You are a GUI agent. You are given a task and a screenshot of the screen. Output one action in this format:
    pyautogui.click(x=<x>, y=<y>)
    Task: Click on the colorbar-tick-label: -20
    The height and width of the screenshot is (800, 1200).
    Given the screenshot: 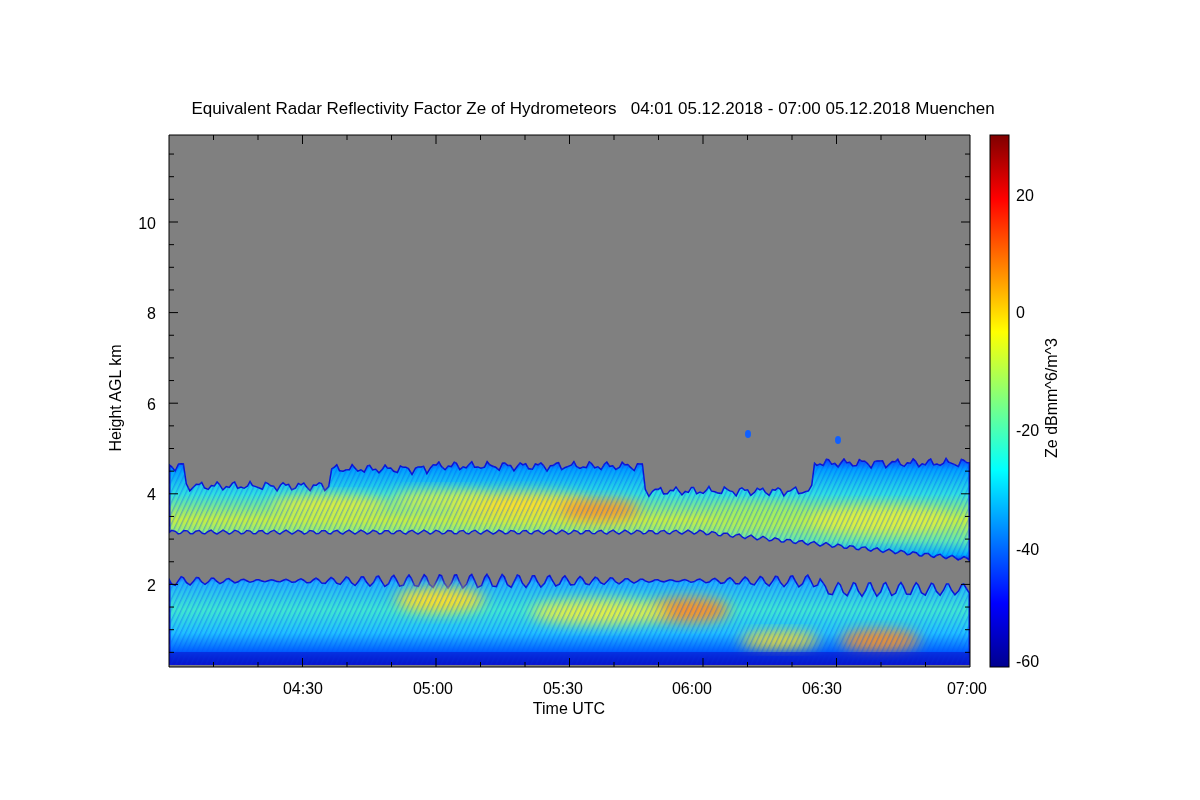 What is the action you would take?
    pyautogui.click(x=1028, y=430)
    